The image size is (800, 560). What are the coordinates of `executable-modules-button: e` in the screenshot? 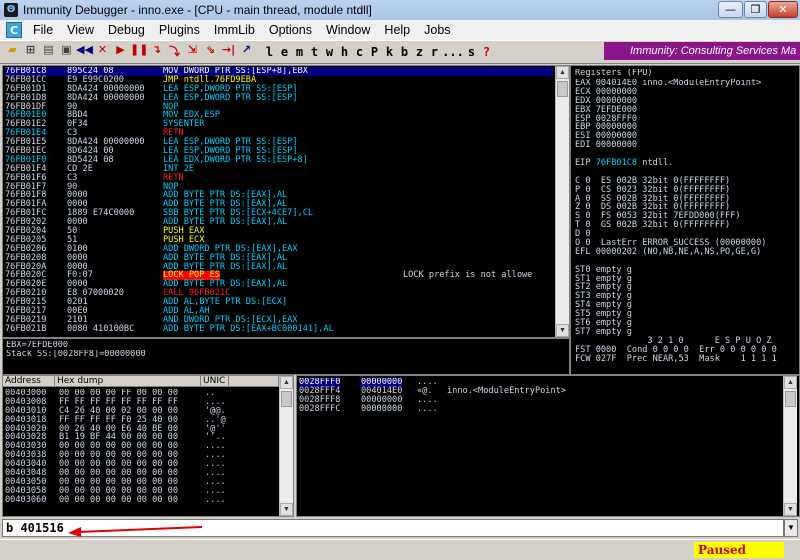 It's located at (284, 52).